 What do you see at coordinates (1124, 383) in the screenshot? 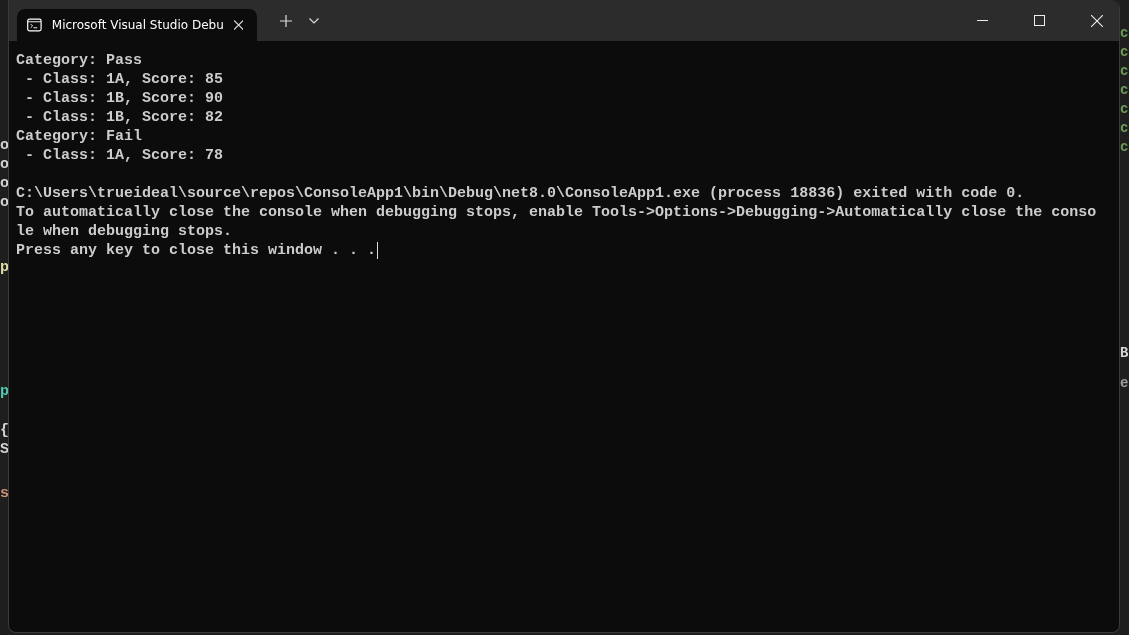
I see `code-fragment: e` at bounding box center [1124, 383].